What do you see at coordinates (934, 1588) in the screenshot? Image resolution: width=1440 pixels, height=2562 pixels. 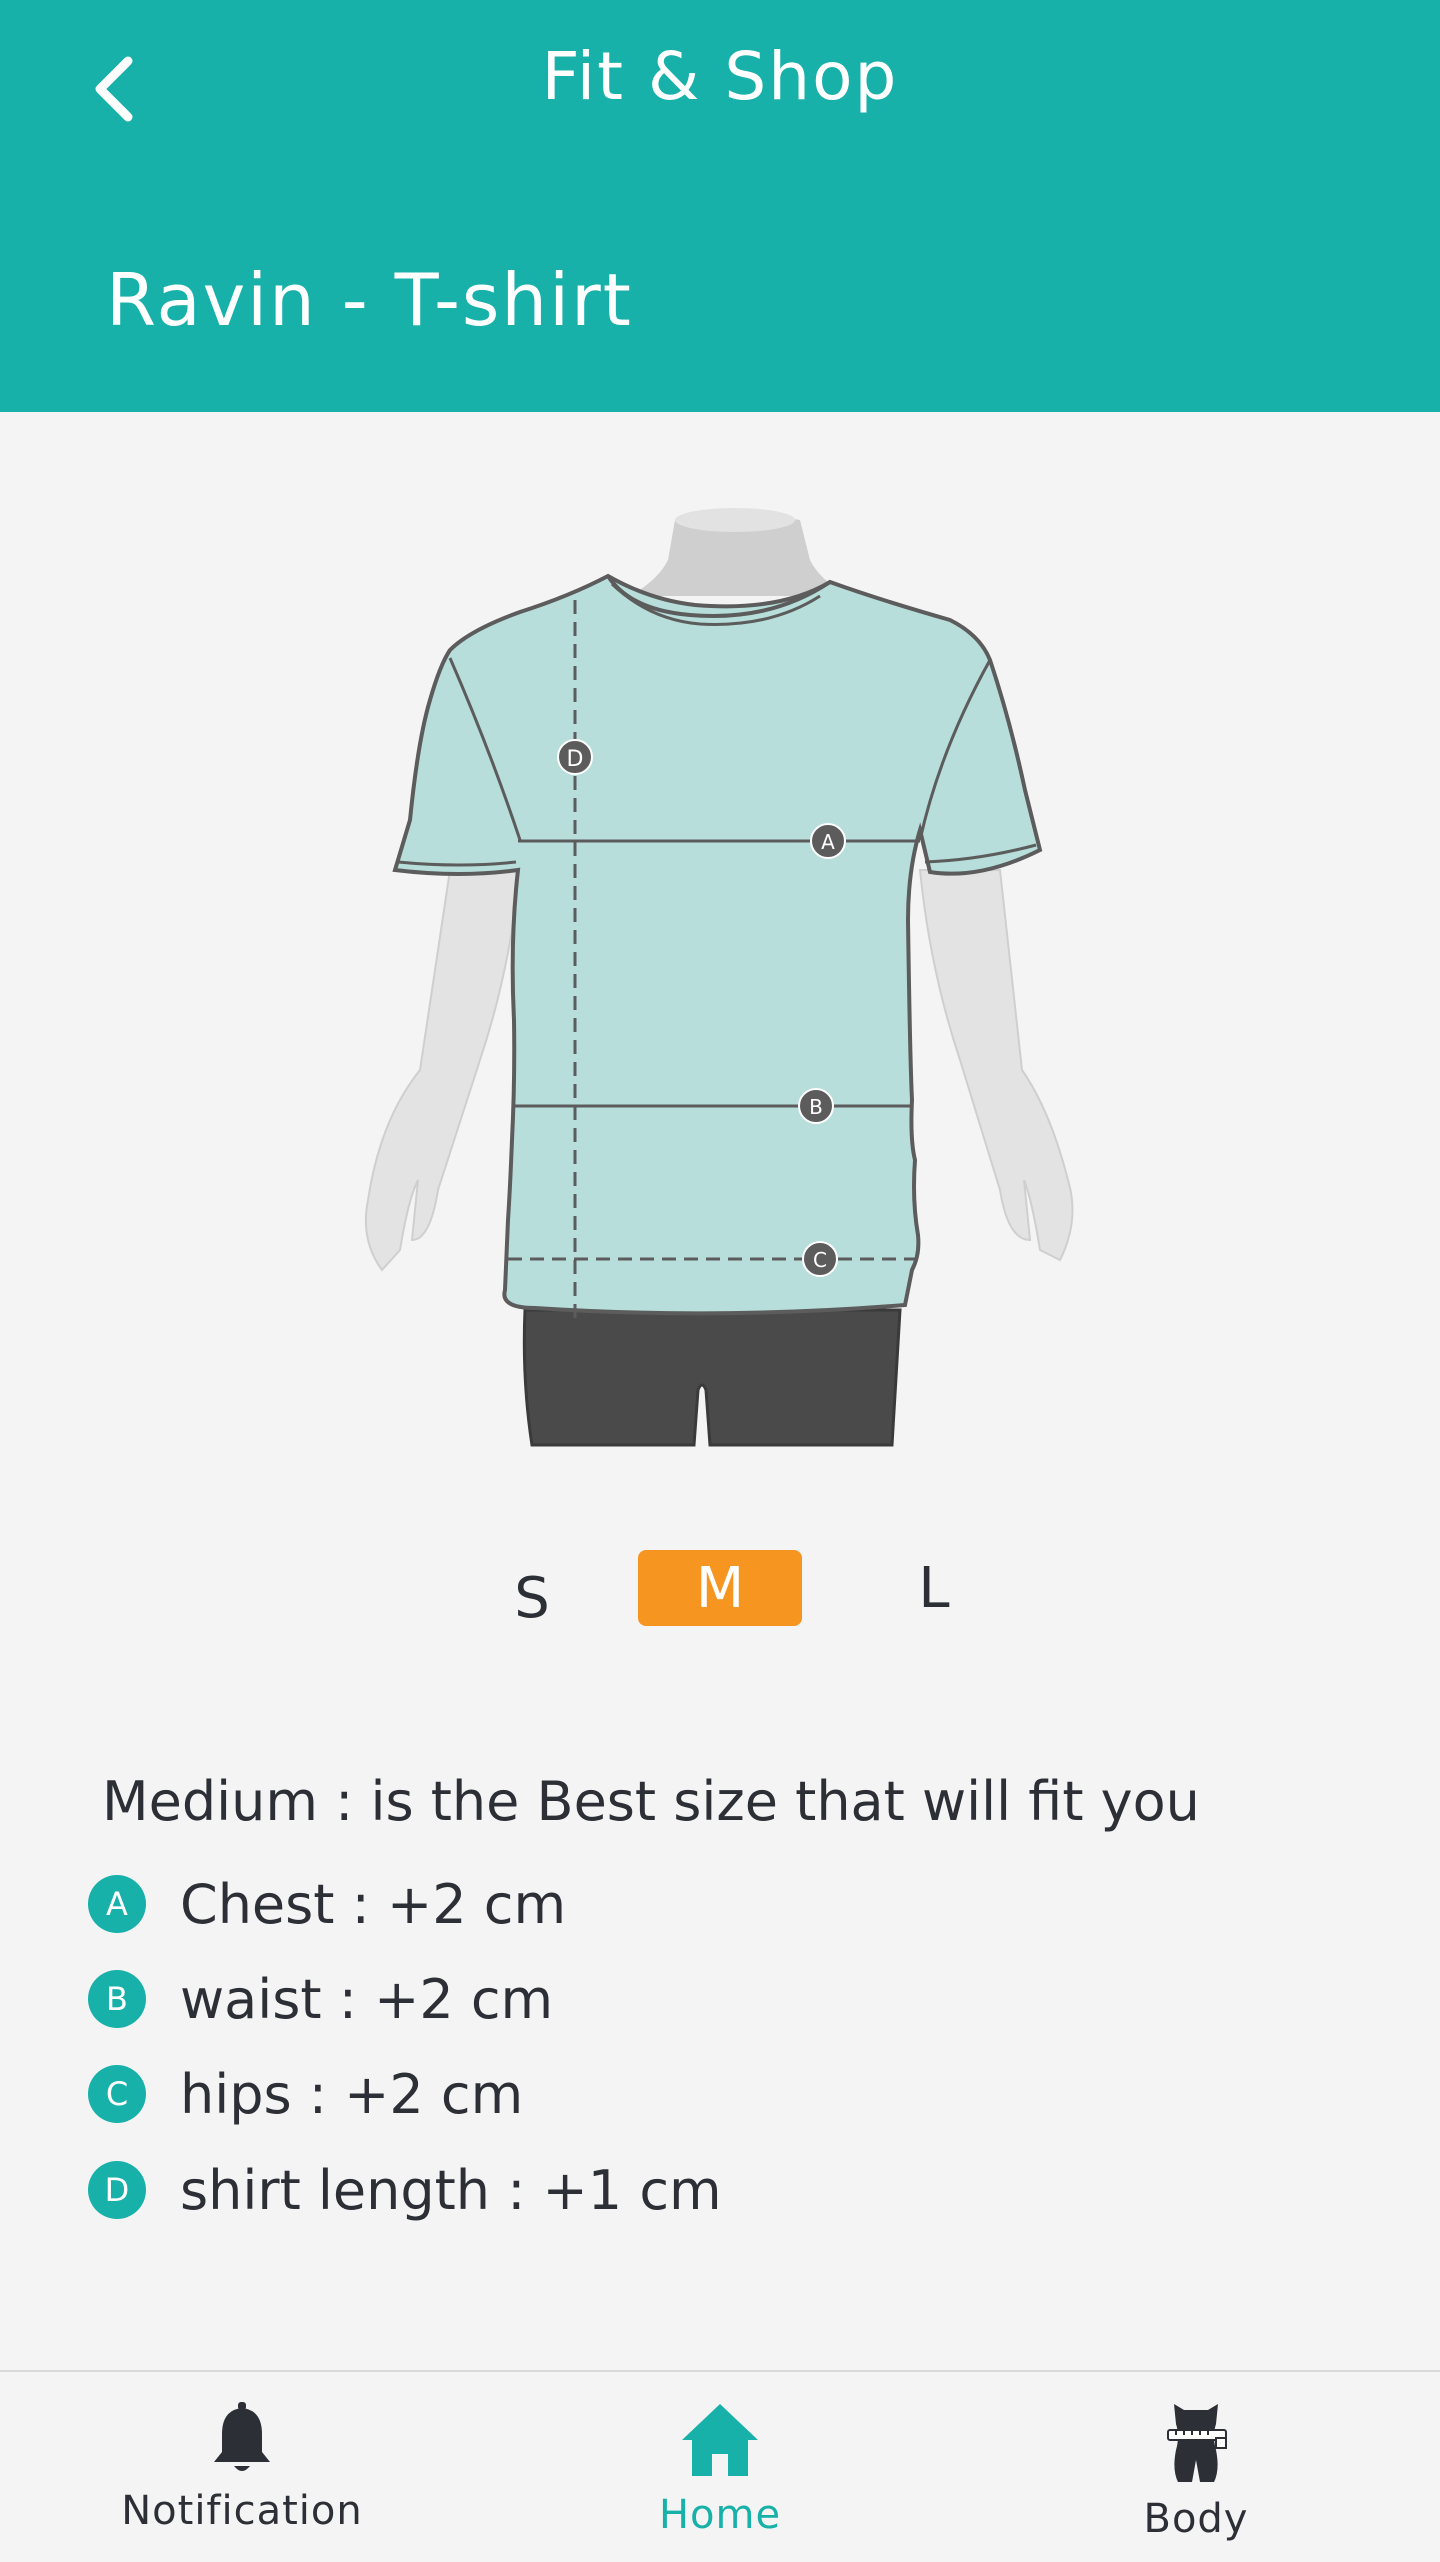 I see `size-option-l: L` at bounding box center [934, 1588].